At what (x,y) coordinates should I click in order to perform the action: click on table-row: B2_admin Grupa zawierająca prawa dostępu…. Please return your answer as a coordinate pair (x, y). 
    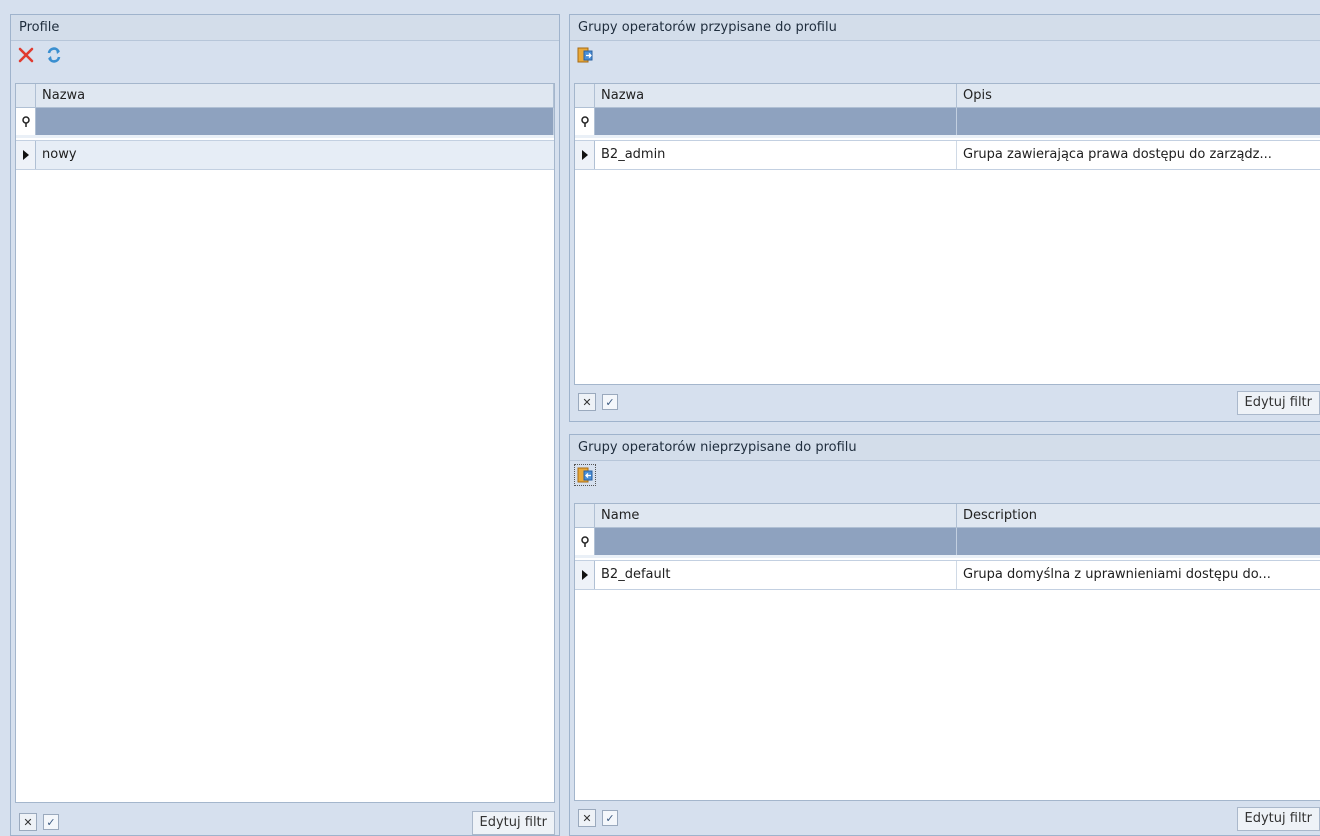
    Looking at the image, I should click on (947, 155).